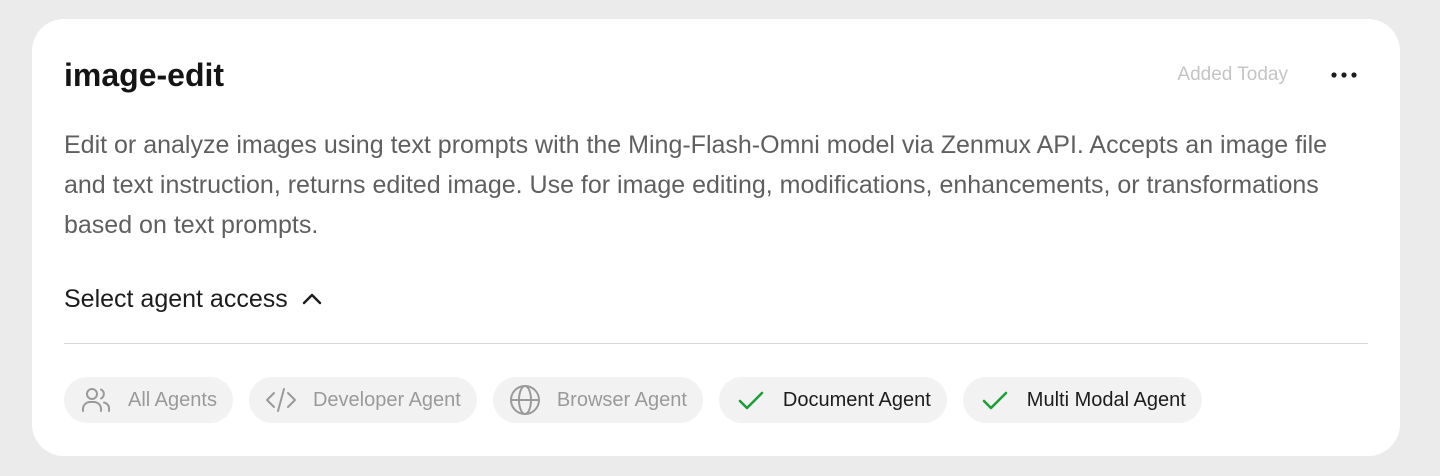 Image resolution: width=1440 pixels, height=476 pixels. What do you see at coordinates (176, 299) in the screenshot?
I see `agent-access-label: Select agent access` at bounding box center [176, 299].